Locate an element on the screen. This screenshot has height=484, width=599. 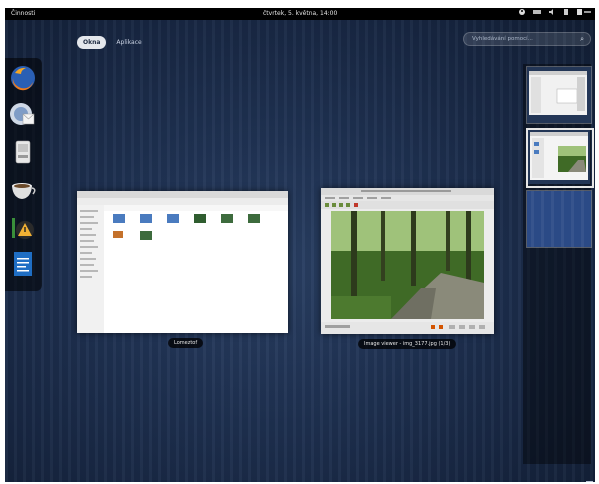
window-label-file-manager: Lomeztof is located at coordinates (186, 343).